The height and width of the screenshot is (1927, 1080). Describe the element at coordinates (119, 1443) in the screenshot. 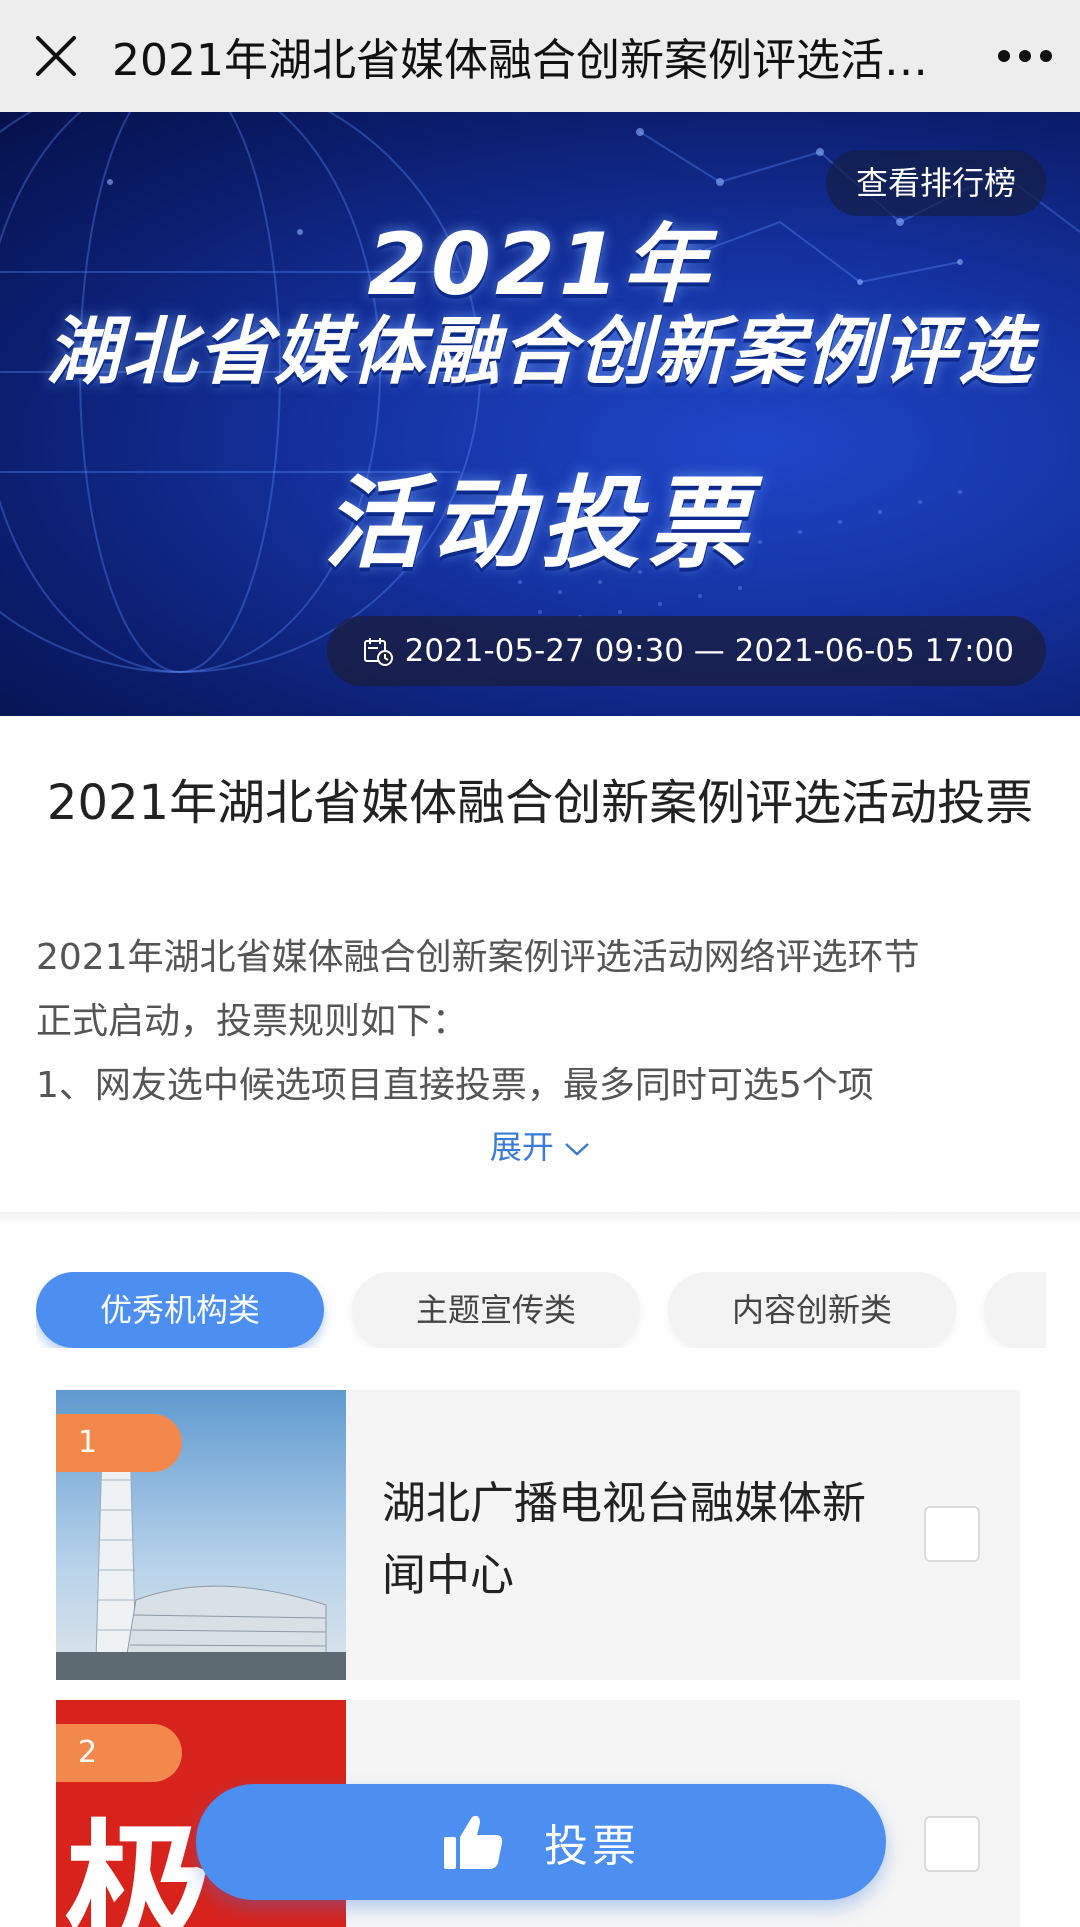

I see `rank-badge: 1` at that location.